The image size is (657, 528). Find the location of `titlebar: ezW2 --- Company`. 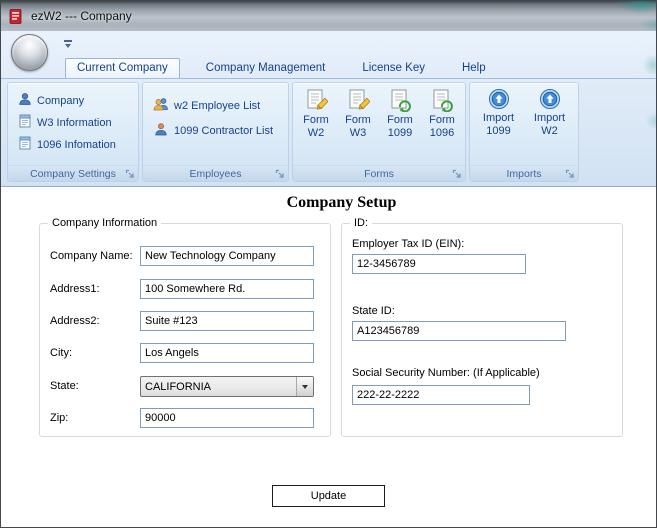

titlebar: ezW2 --- Company is located at coordinates (328, 16).